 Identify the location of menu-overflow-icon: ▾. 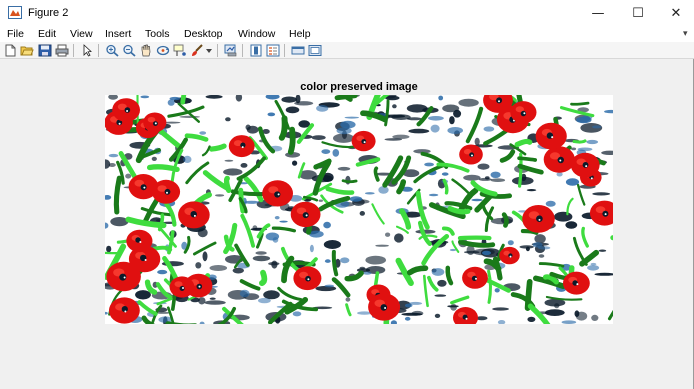
(685, 33).